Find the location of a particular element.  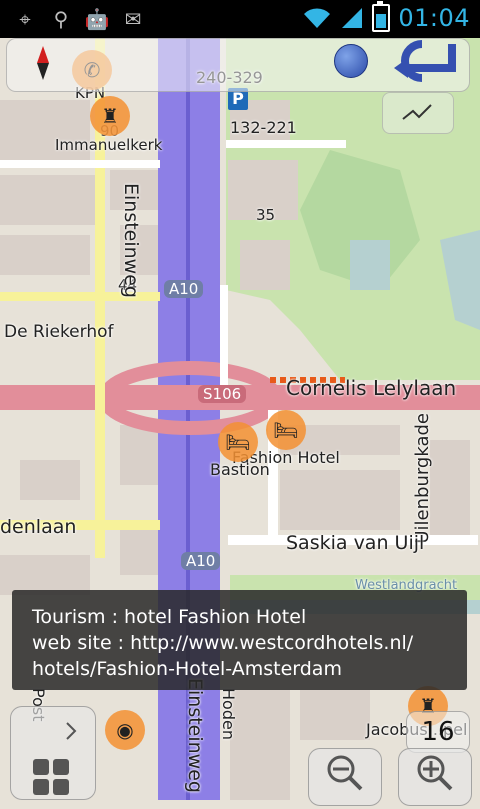

zoom-in-button is located at coordinates (435, 777).